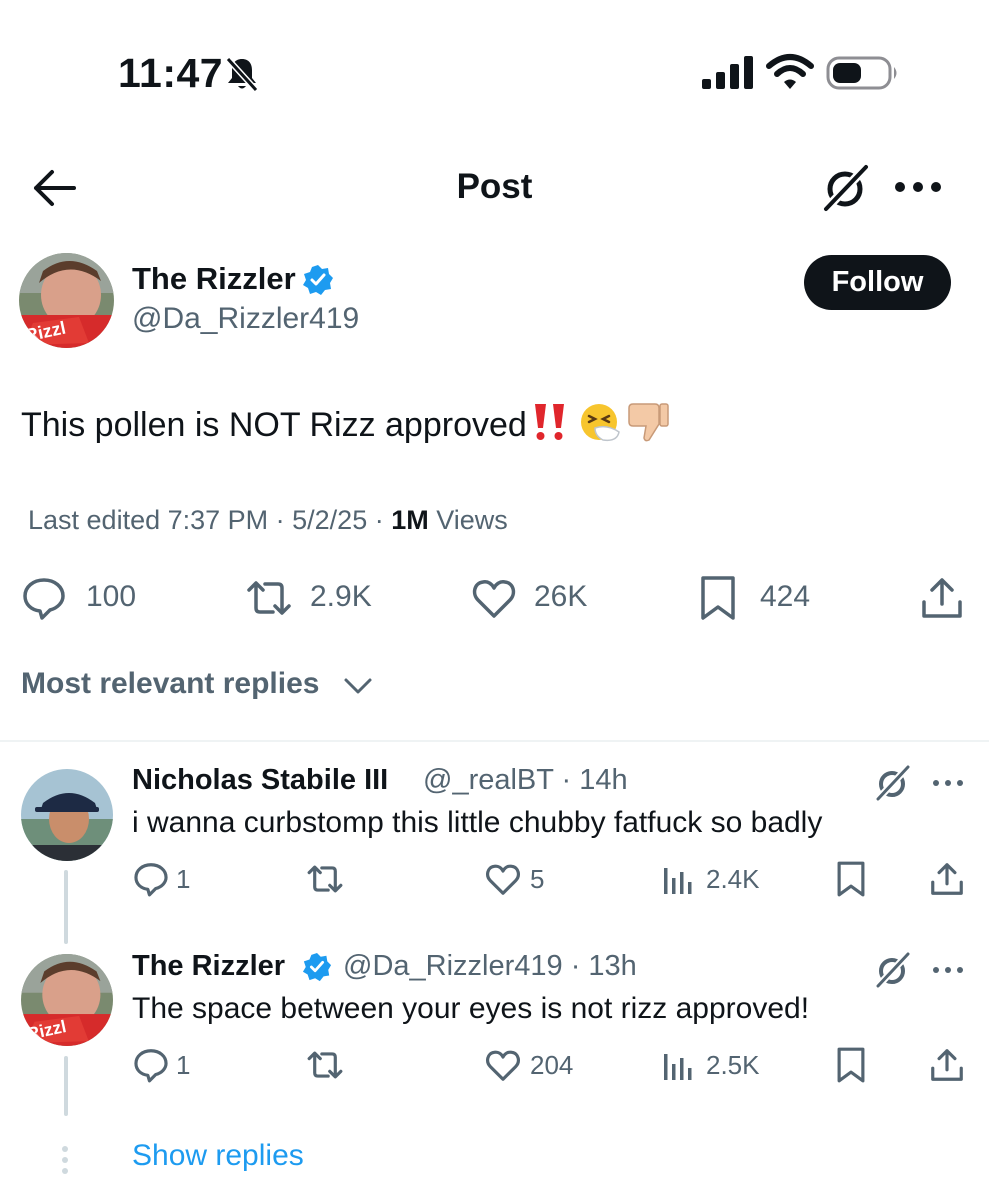  Describe the element at coordinates (65, 1160) in the screenshot. I see `thread-dots-icon` at that location.